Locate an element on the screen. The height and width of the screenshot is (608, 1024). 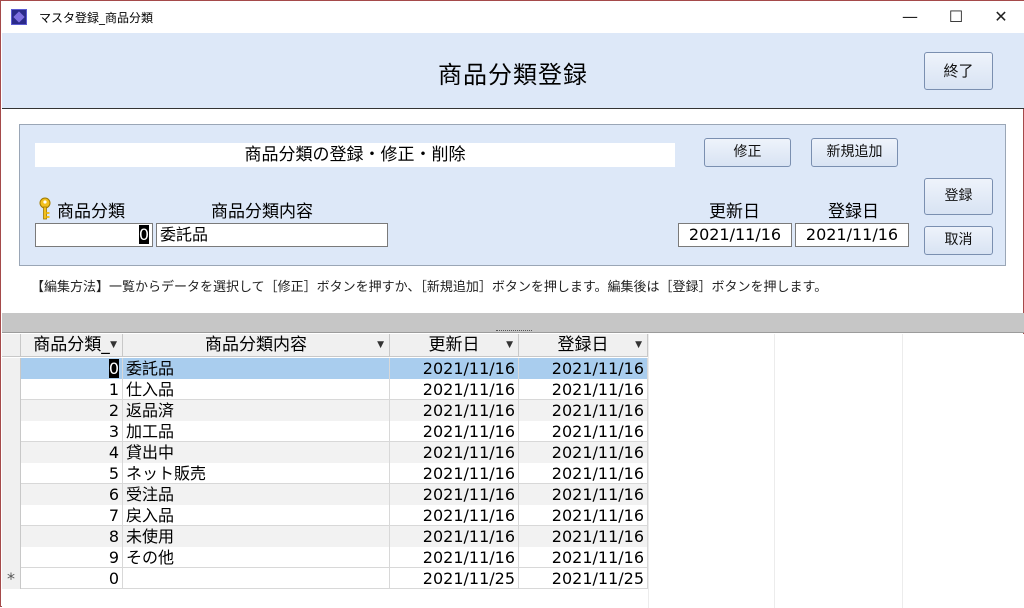
content-label: 商品分類内容 is located at coordinates (262, 212).